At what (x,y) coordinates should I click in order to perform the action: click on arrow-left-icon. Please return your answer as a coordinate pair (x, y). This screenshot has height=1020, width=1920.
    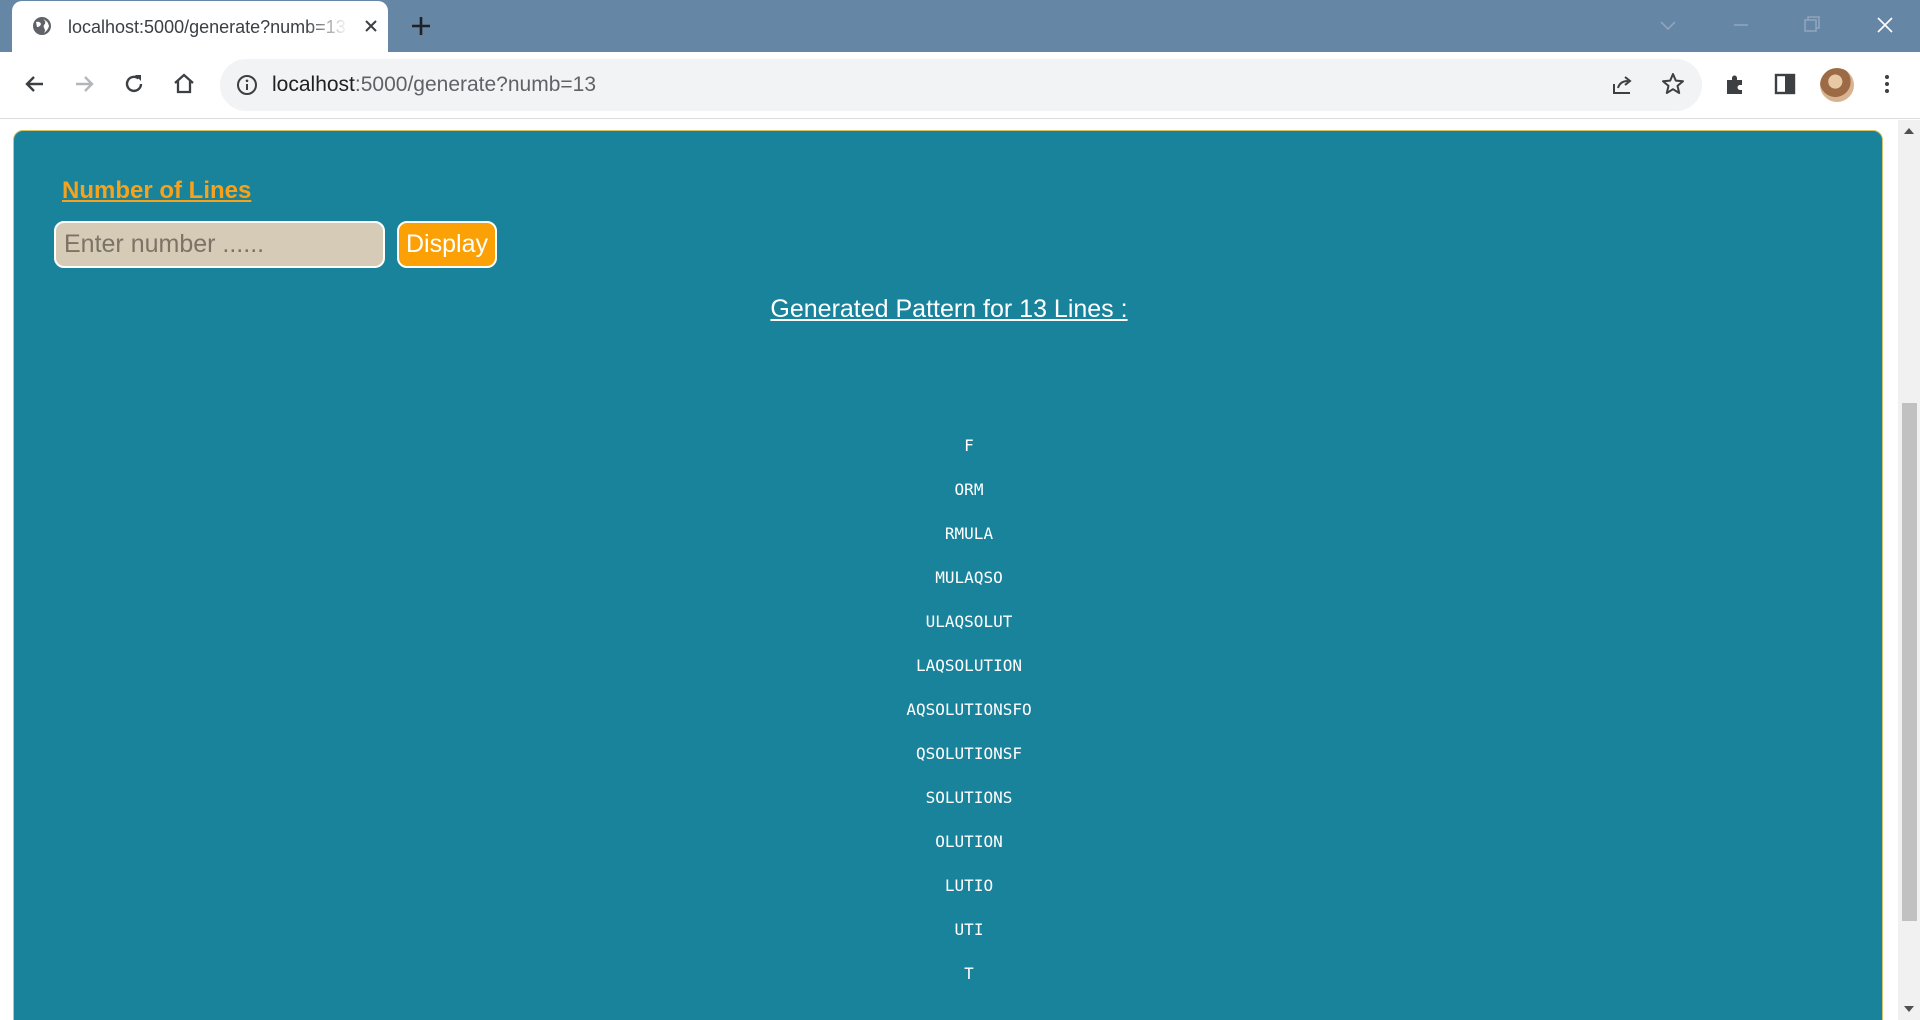
    Looking at the image, I should click on (34, 84).